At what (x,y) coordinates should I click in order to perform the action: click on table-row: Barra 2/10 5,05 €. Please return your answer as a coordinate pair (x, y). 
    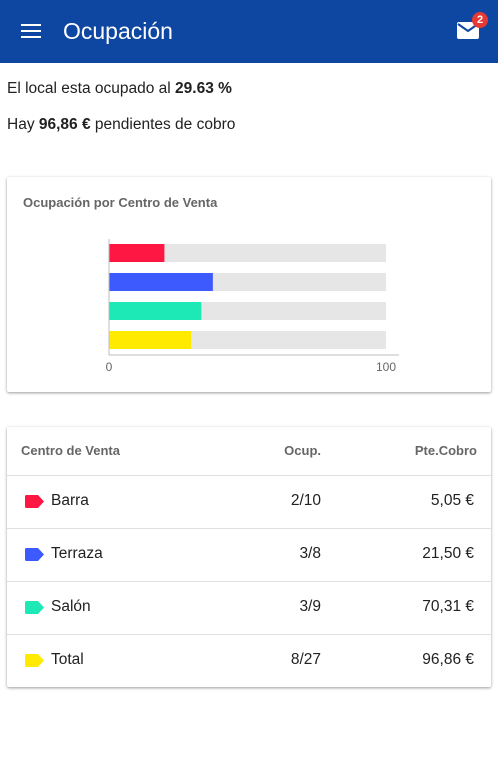
    Looking at the image, I should click on (249, 501).